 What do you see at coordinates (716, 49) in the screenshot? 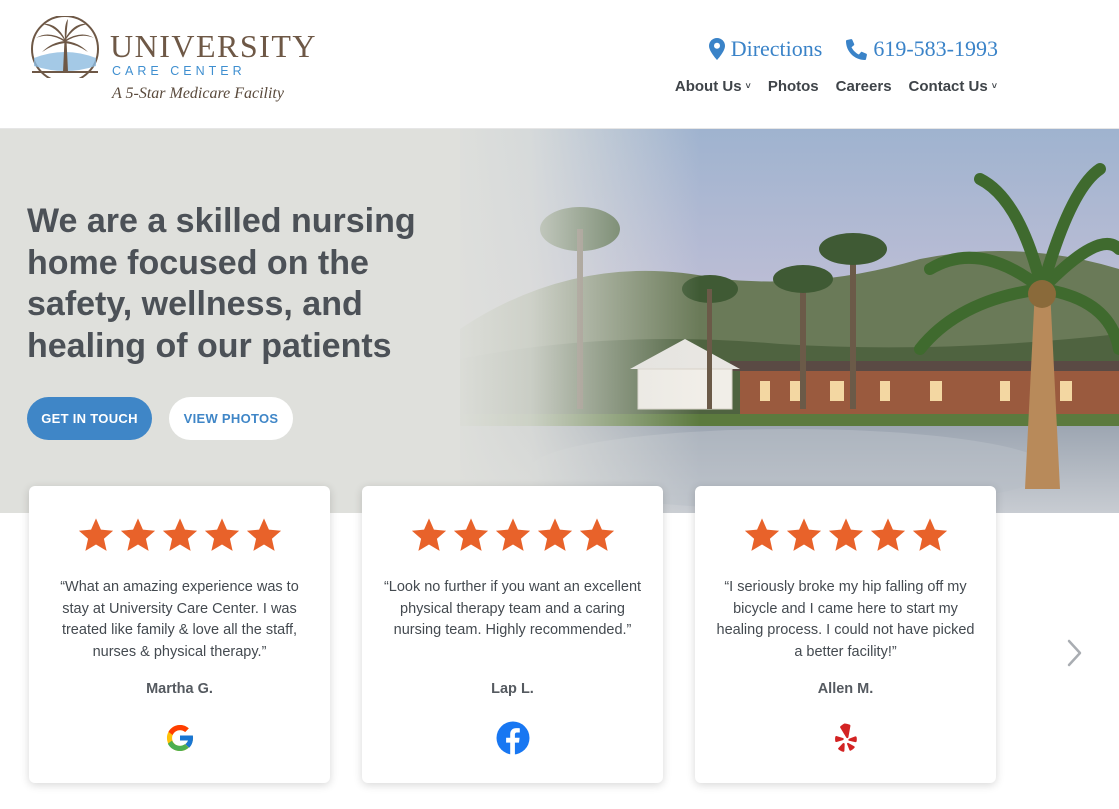
I see `map-pin-icon` at bounding box center [716, 49].